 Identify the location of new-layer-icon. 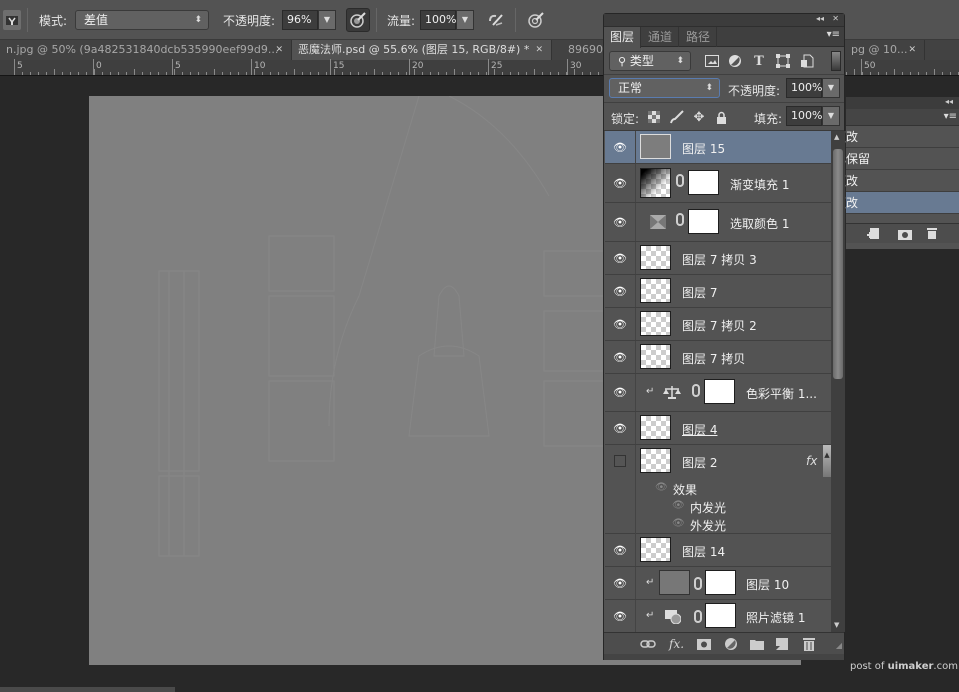
(782, 644).